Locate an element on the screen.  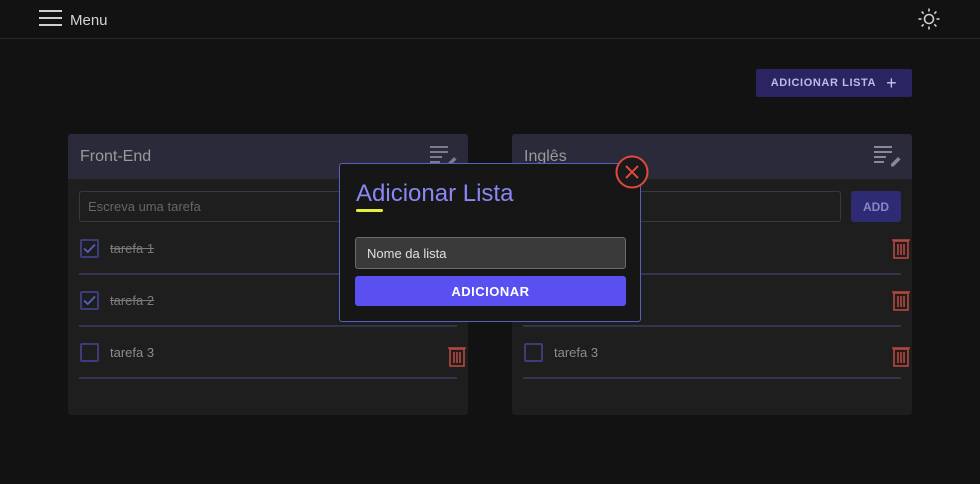
menu-label: Menu is located at coordinates (89, 20).